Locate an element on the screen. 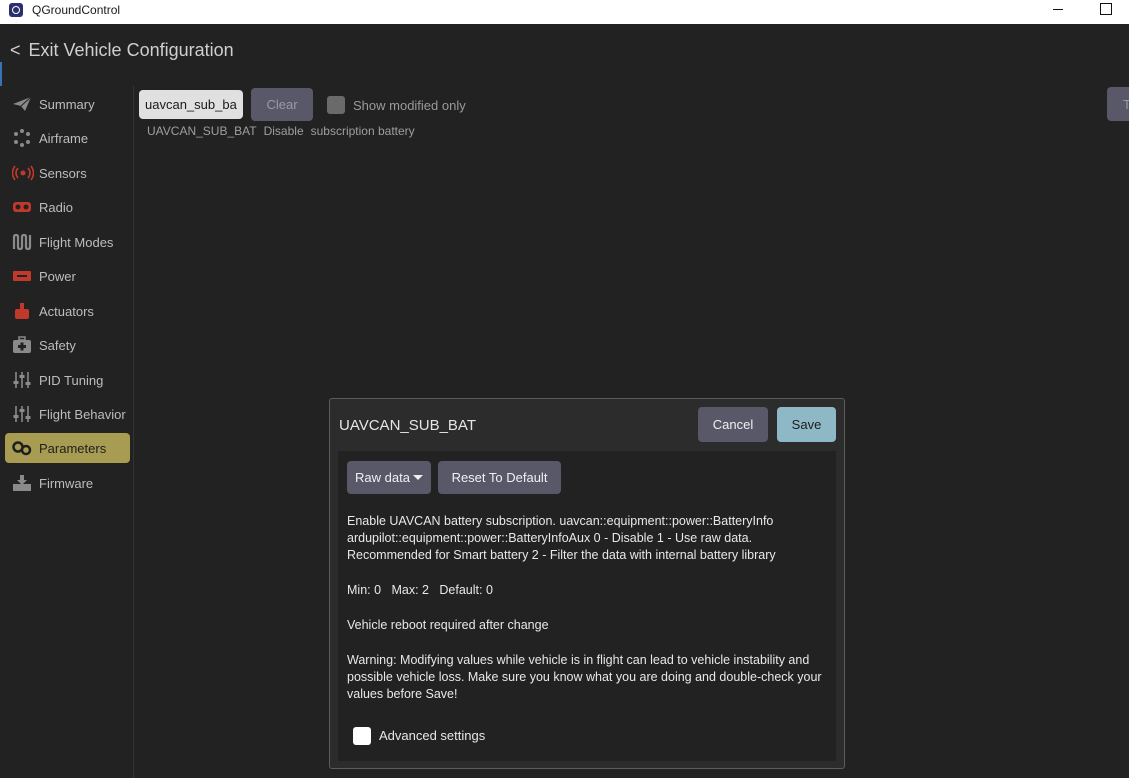 The height and width of the screenshot is (778, 1129). sidebar-item-summary: Summary is located at coordinates (67, 104).